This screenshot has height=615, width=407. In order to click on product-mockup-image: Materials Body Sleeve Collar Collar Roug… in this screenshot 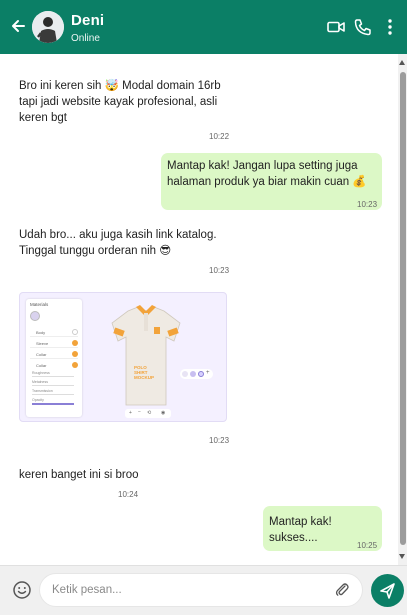, I will do `click(123, 357)`.